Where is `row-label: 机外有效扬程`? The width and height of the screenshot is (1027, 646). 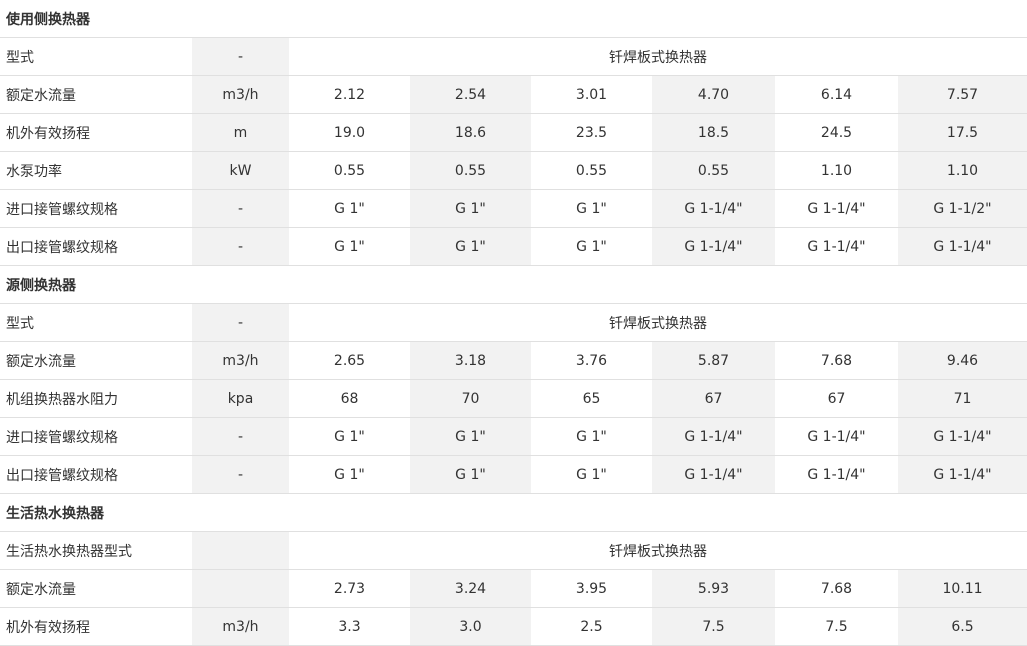 row-label: 机外有效扬程 is located at coordinates (96, 132).